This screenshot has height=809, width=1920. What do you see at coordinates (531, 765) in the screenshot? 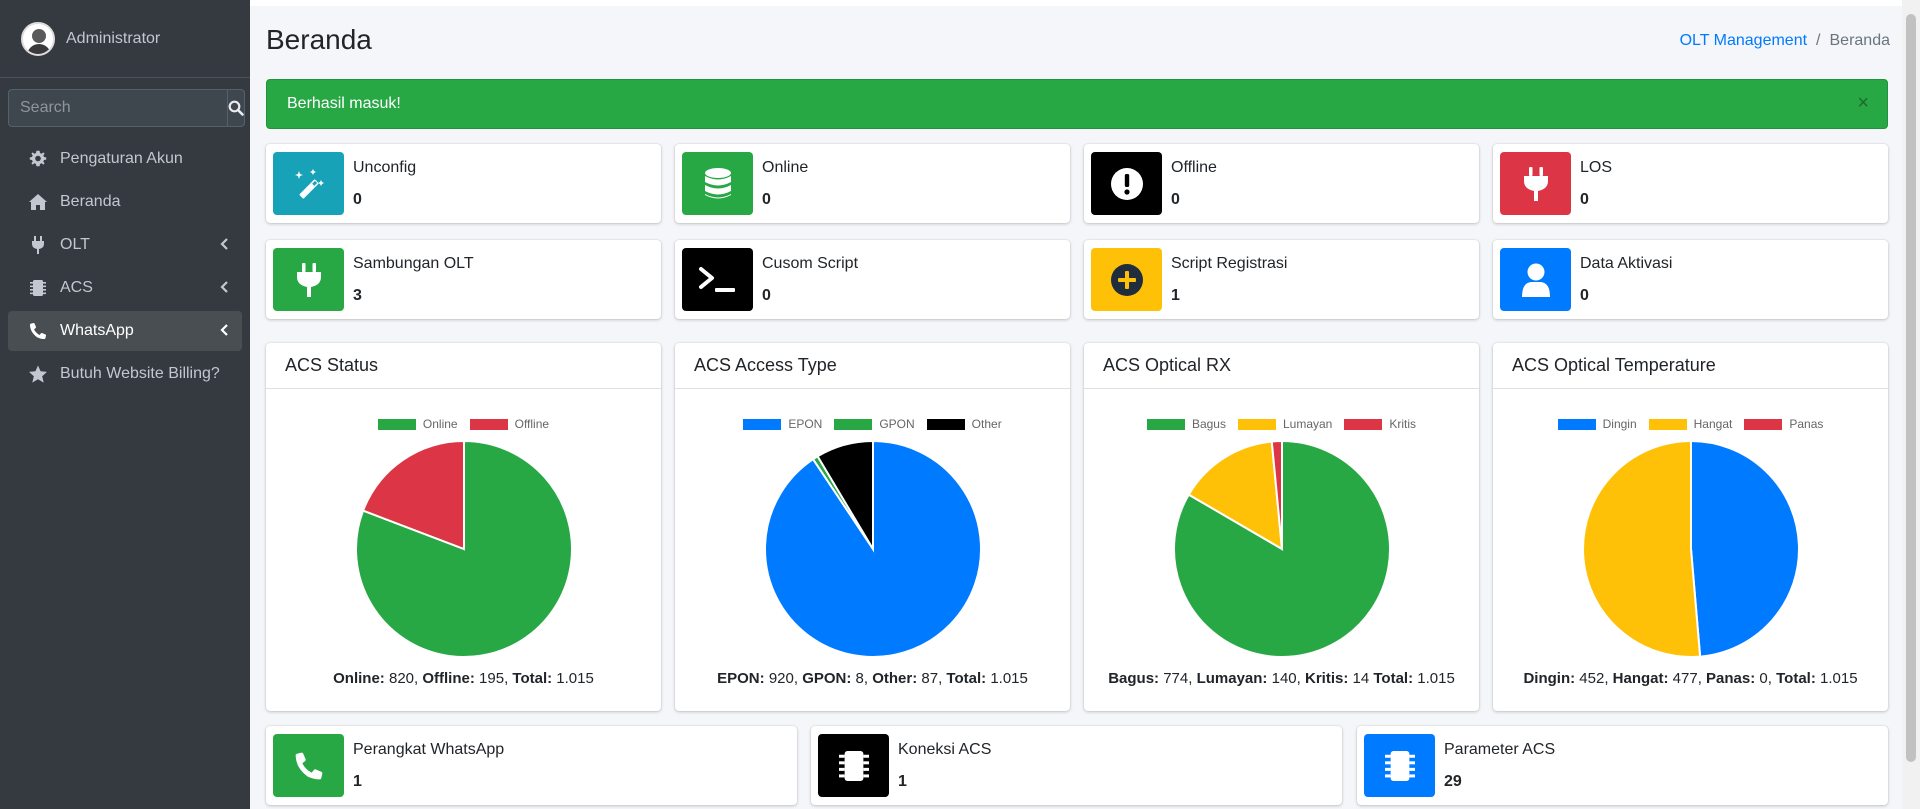
I see `info-box-perangkat-whatsapp: Perangkat WhatsApp 1` at bounding box center [531, 765].